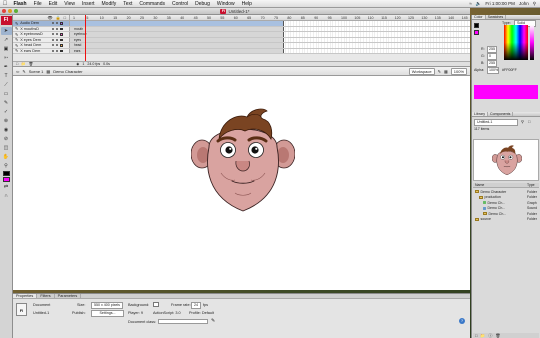  What do you see at coordinates (177, 39) in the screenshot?
I see `frame-label: eyes` at bounding box center [177, 39].